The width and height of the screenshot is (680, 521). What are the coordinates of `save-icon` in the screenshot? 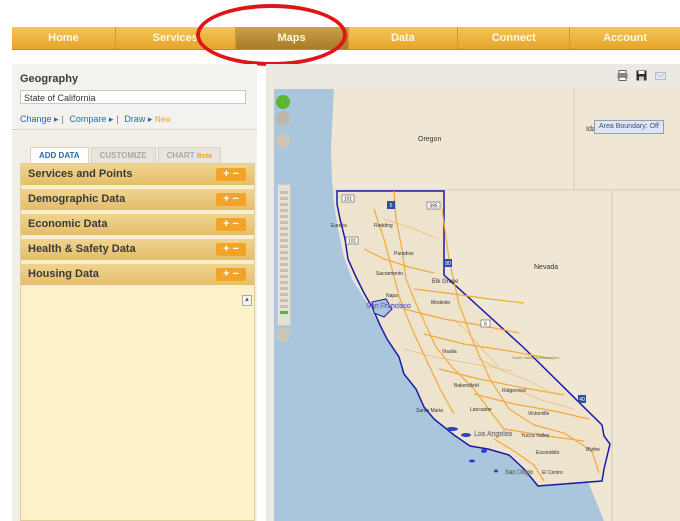 It's located at (641, 75).